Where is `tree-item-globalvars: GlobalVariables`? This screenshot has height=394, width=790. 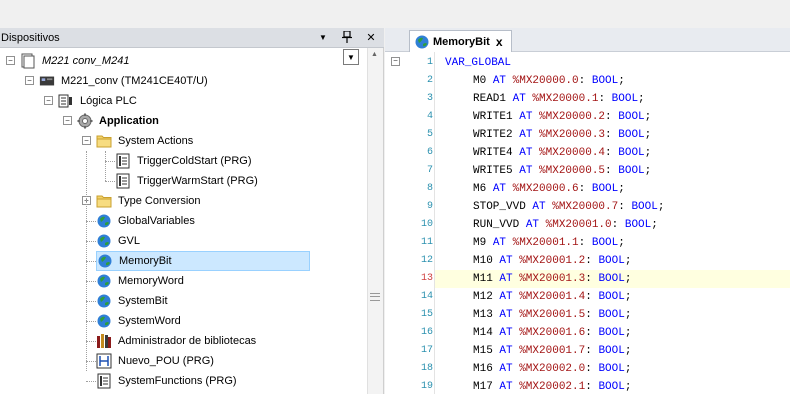
tree-item-globalvars: GlobalVariables is located at coordinates (147, 221).